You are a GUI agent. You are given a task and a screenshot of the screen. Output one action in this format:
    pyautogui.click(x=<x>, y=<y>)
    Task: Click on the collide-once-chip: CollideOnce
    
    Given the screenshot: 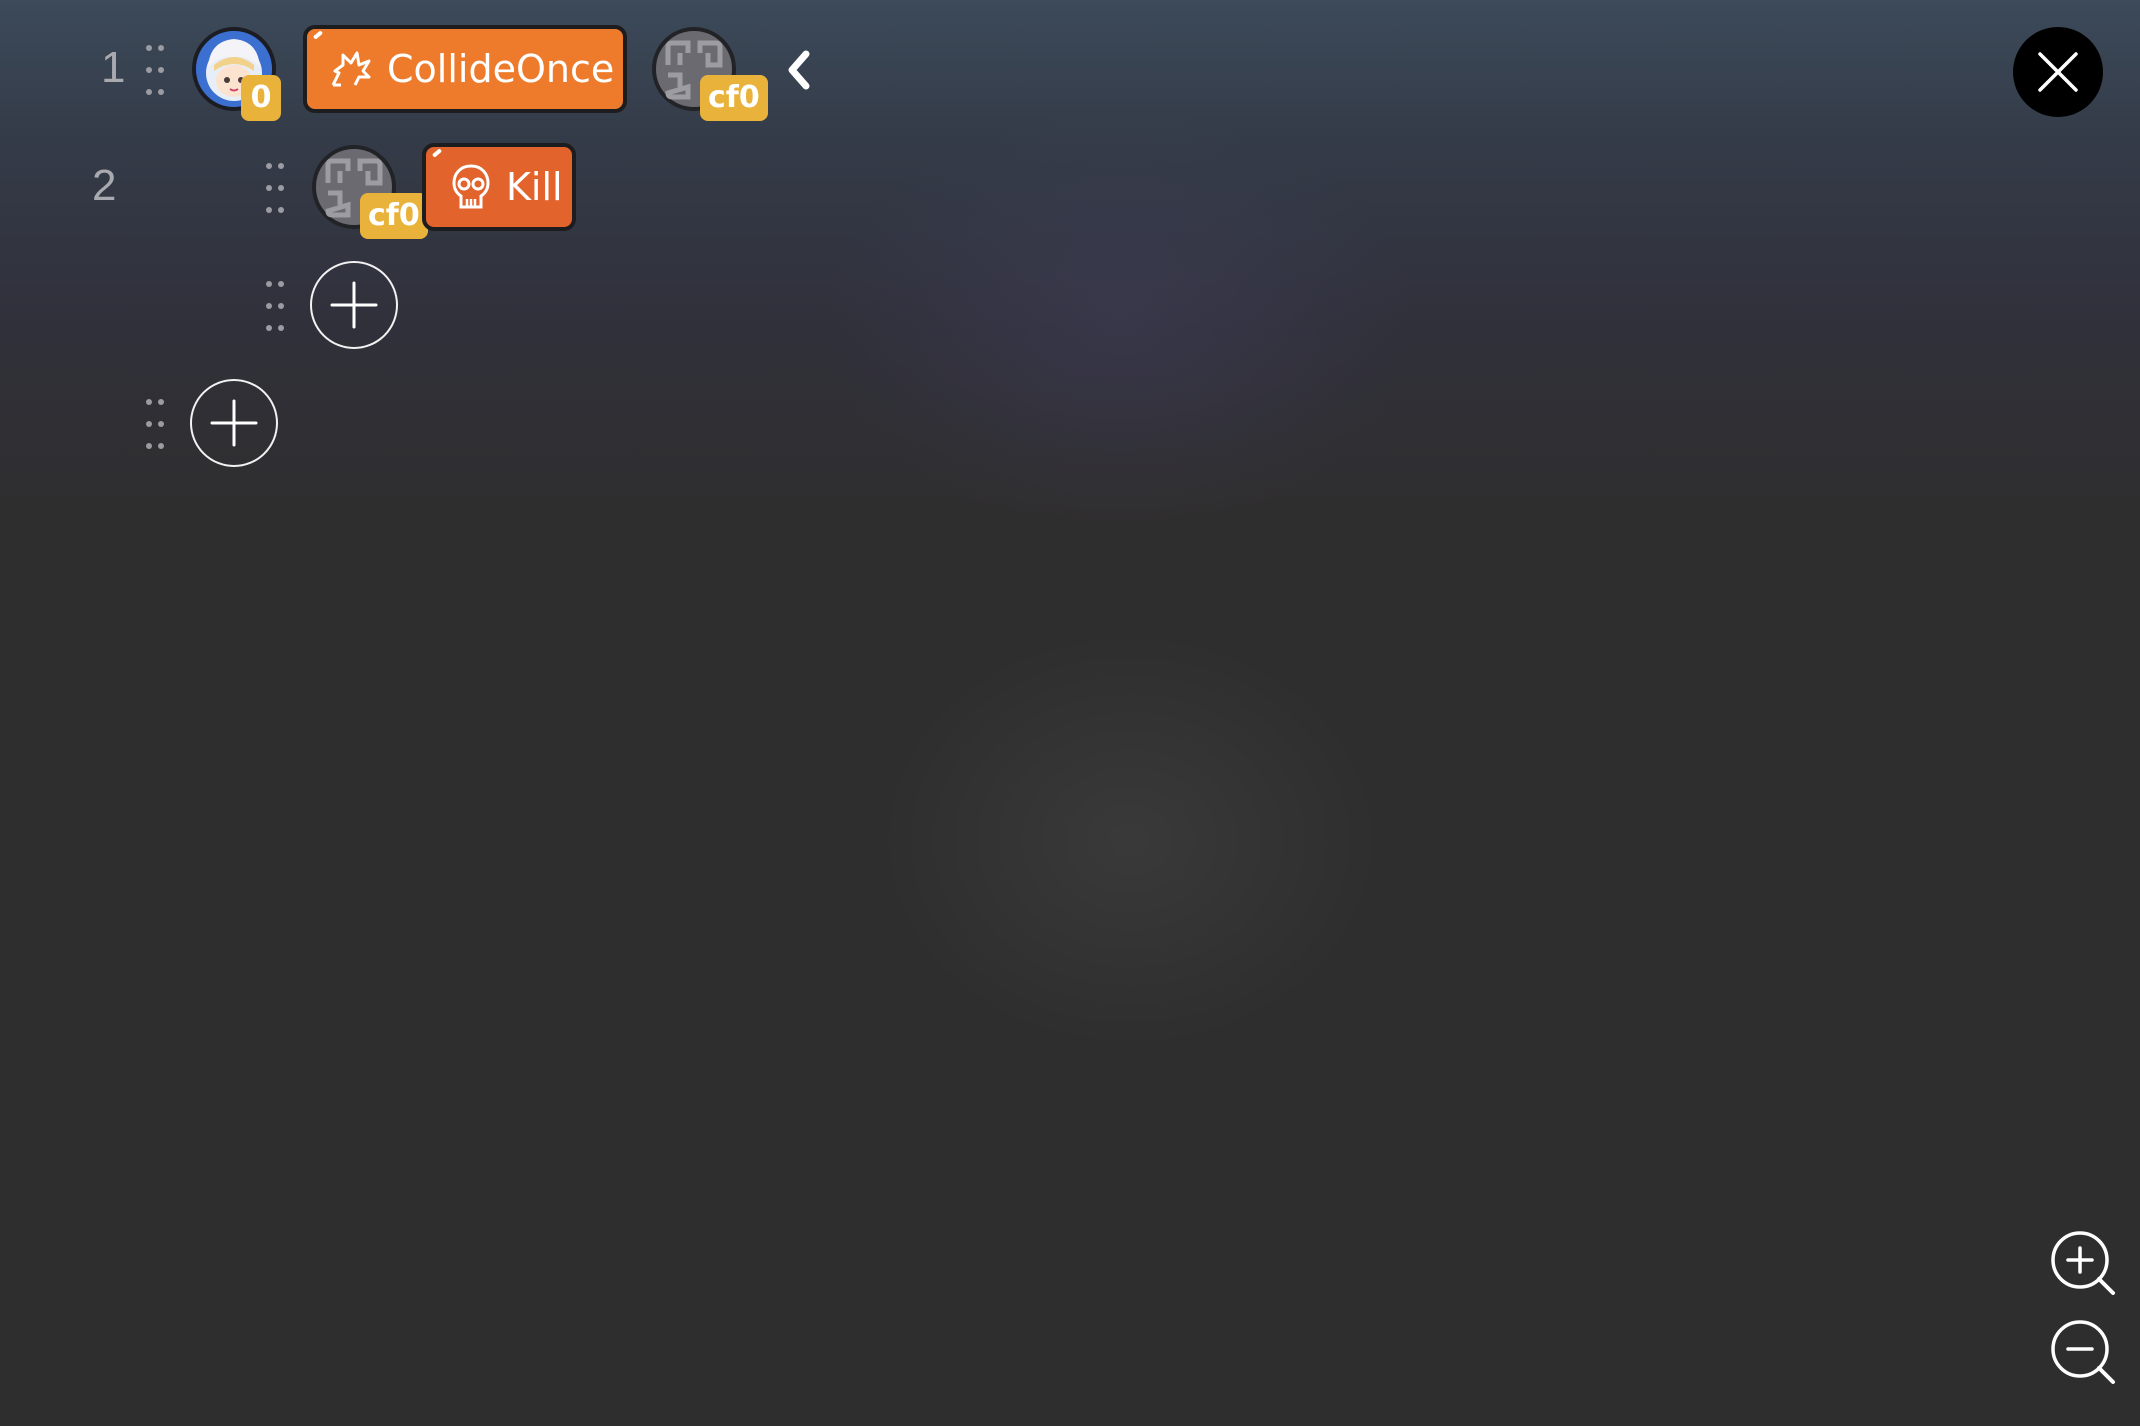 What is the action you would take?
    pyautogui.click(x=465, y=69)
    